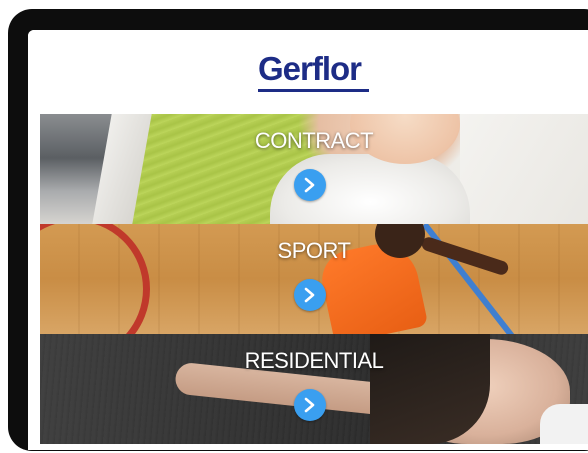 This screenshot has height=453, width=588. What do you see at coordinates (564, 424) in the screenshot?
I see `residential-image-detail` at bounding box center [564, 424].